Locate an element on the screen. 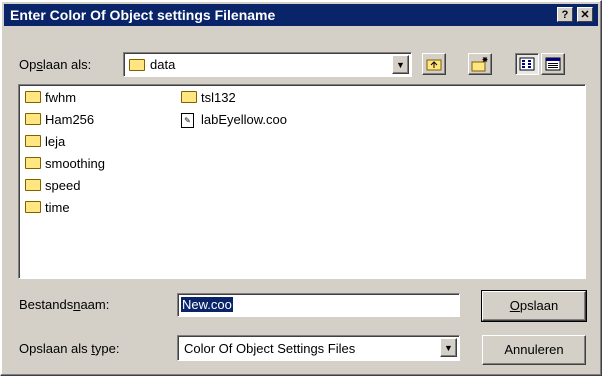 This screenshot has width=602, height=376. filetype-label: Opslaan als type: is located at coordinates (69, 348).